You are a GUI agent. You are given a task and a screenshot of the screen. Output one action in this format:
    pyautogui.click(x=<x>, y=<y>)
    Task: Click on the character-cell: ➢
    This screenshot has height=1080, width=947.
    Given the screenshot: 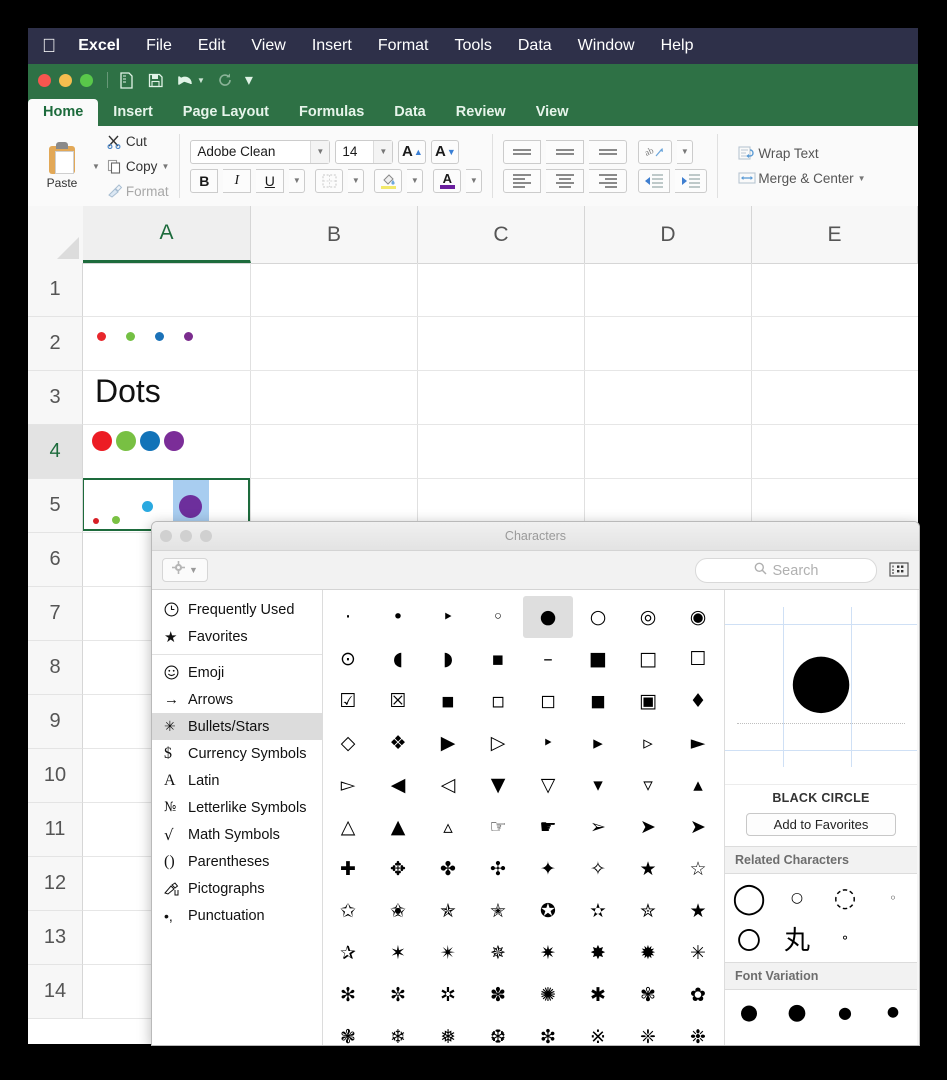 What is the action you would take?
    pyautogui.click(x=598, y=827)
    